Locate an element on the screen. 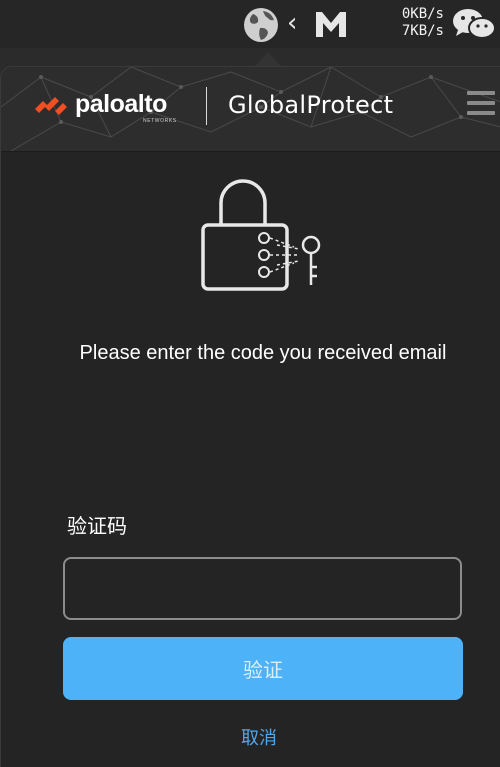 This screenshot has width=500, height=767. brand-subtitle: NETWORKS is located at coordinates (160, 121).